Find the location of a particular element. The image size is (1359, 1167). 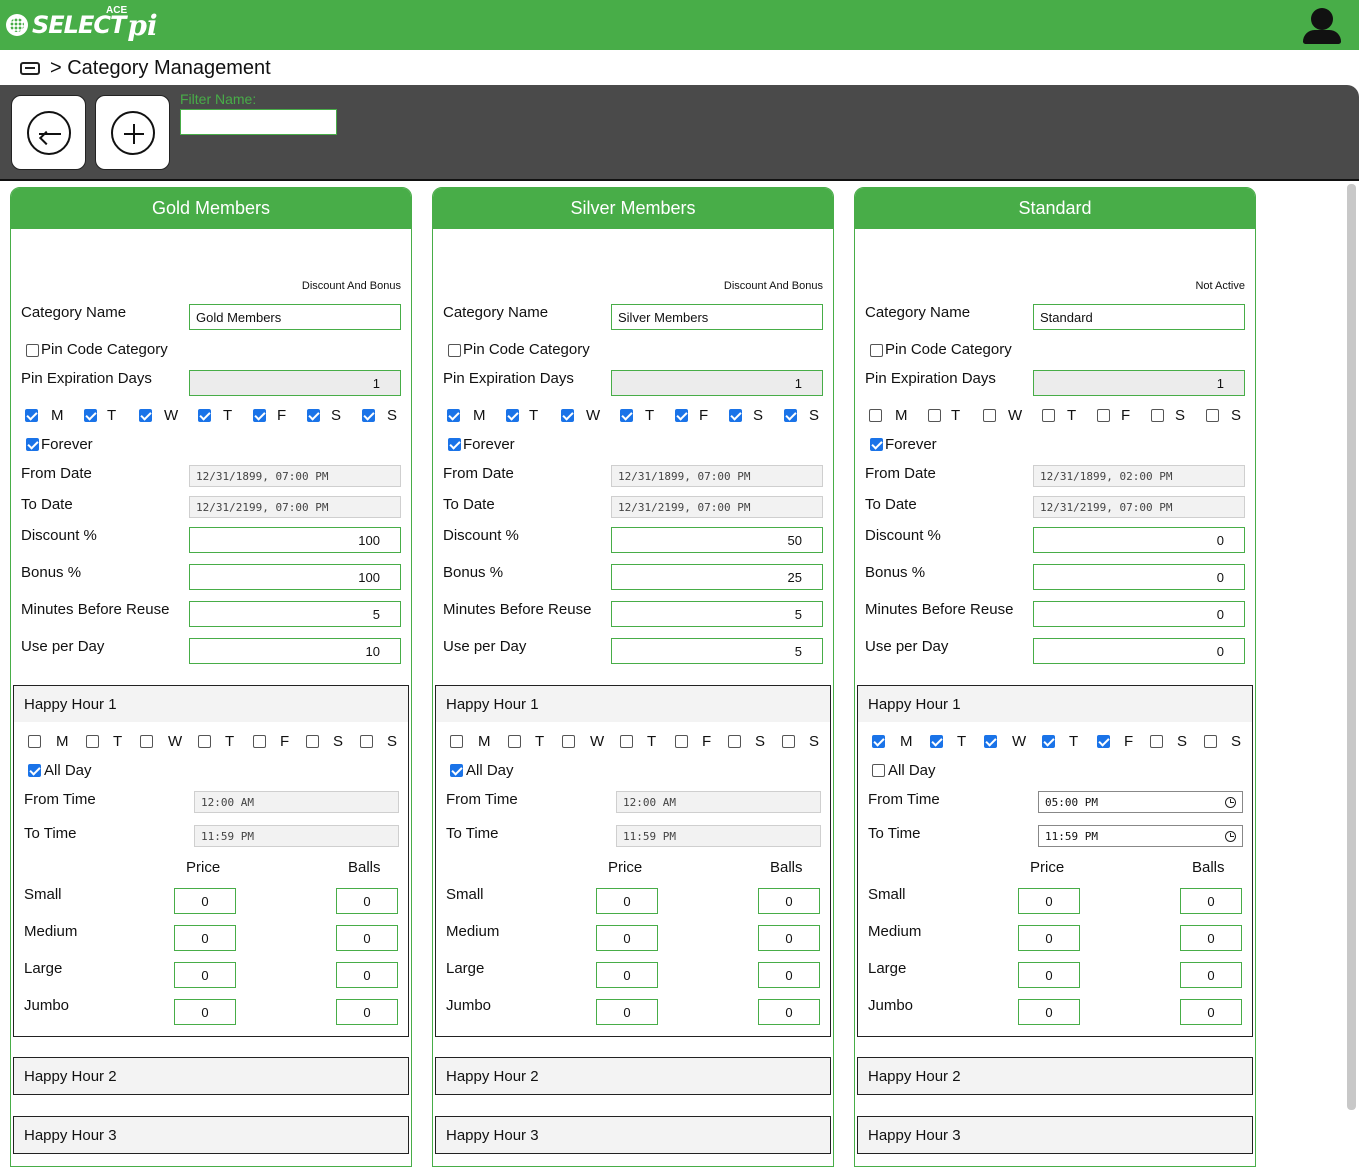

category-name-input: Standard is located at coordinates (1139, 317).